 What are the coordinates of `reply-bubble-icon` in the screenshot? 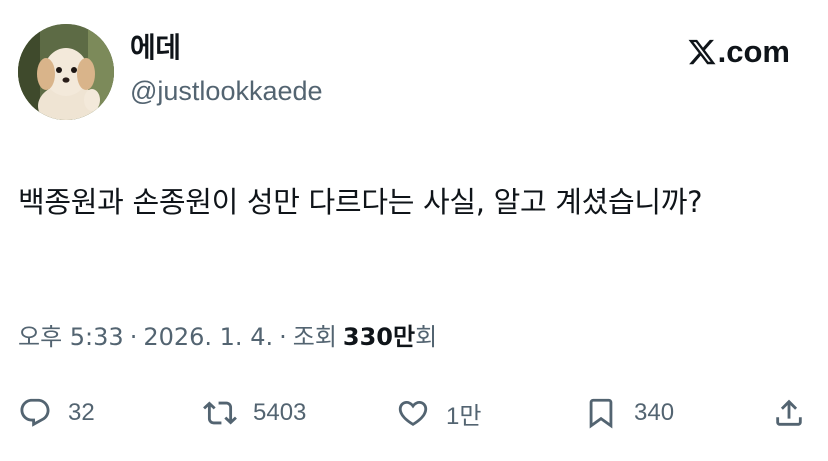 It's located at (35, 412).